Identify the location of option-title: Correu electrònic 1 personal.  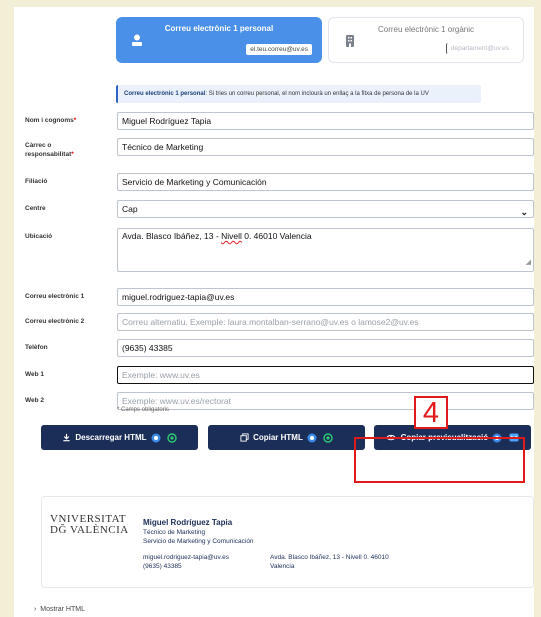
(219, 28).